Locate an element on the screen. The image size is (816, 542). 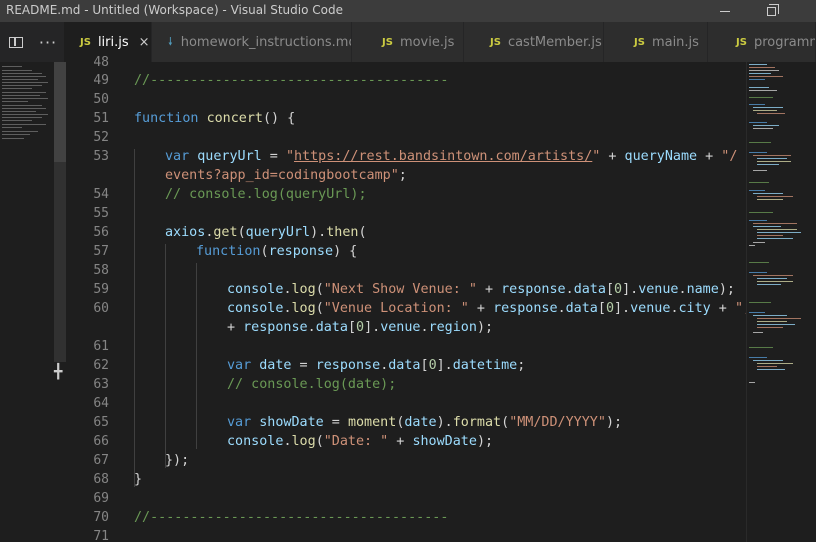
more-actions-button: ··· is located at coordinates (48, 42).